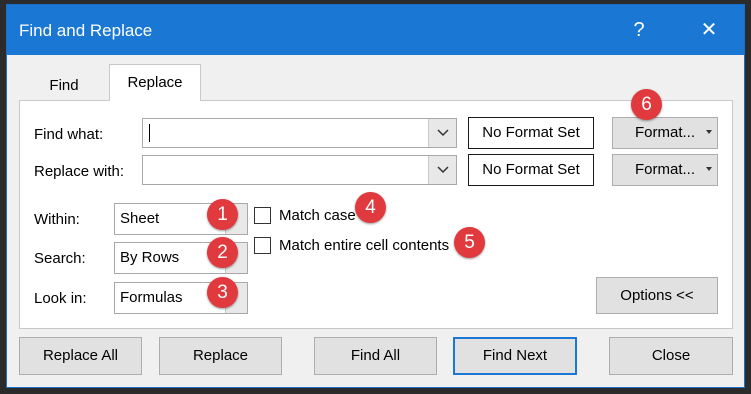 Image resolution: width=751 pixels, height=394 pixels. Describe the element at coordinates (317, 215) in the screenshot. I see `match-case-label: Match case` at that location.